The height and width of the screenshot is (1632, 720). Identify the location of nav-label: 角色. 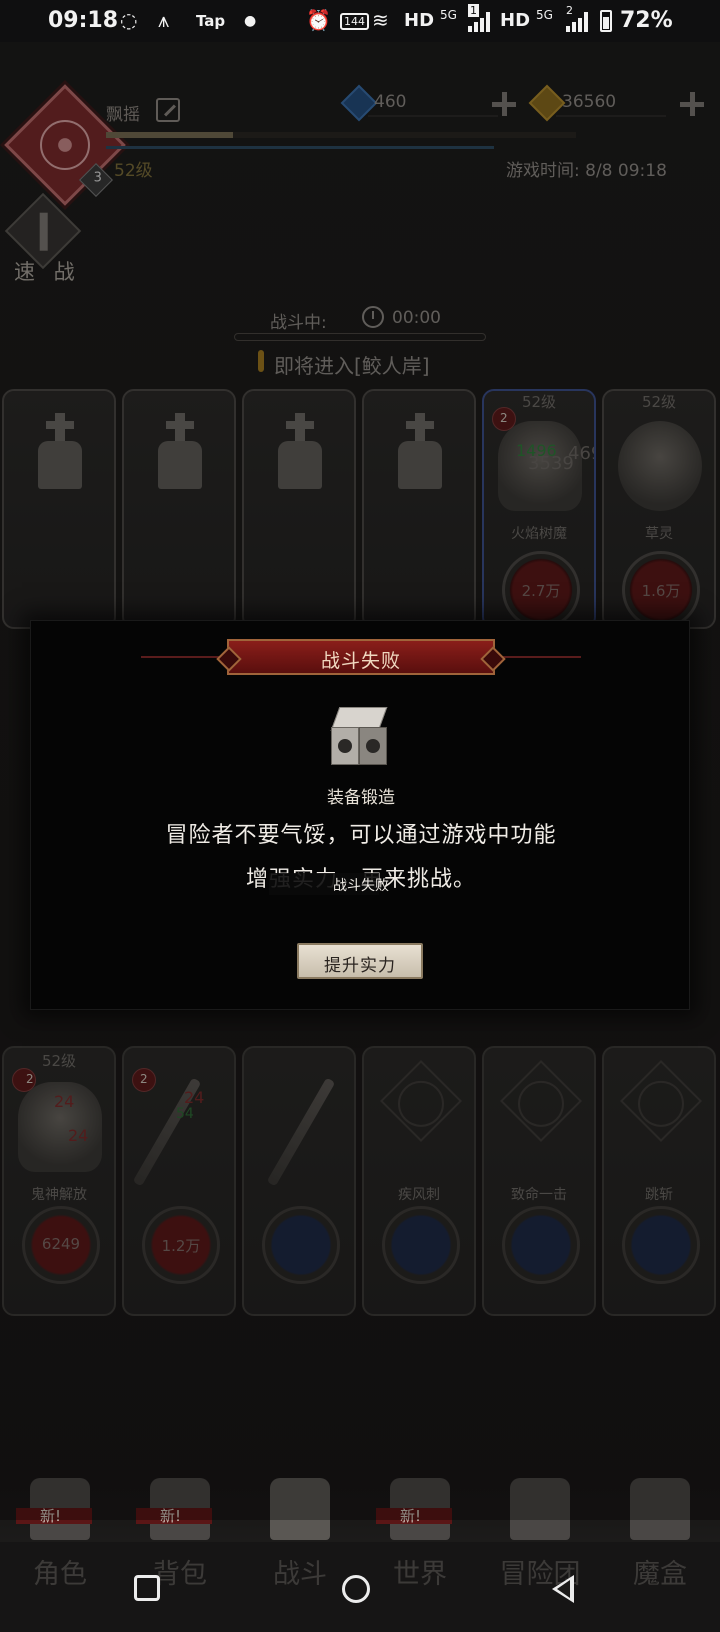
(60, 1574).